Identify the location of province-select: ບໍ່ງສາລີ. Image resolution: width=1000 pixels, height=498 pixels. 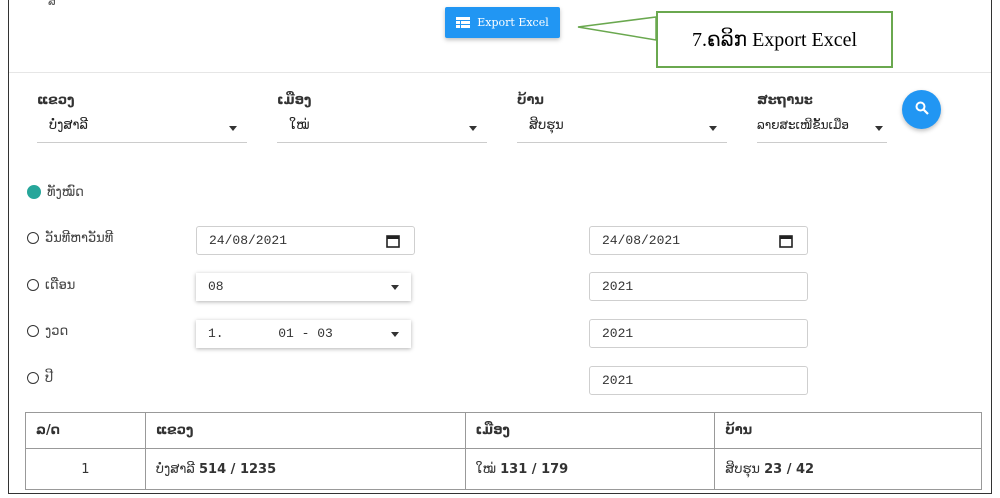
(142, 127).